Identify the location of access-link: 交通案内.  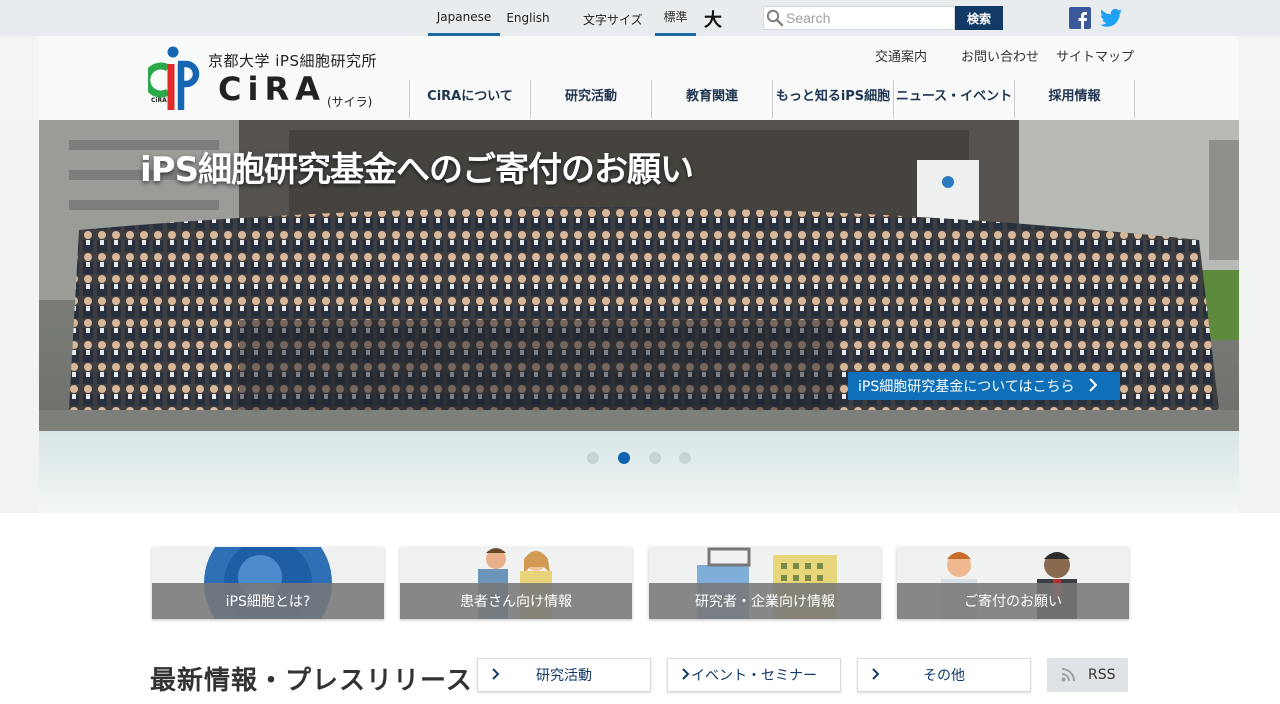
(901, 55).